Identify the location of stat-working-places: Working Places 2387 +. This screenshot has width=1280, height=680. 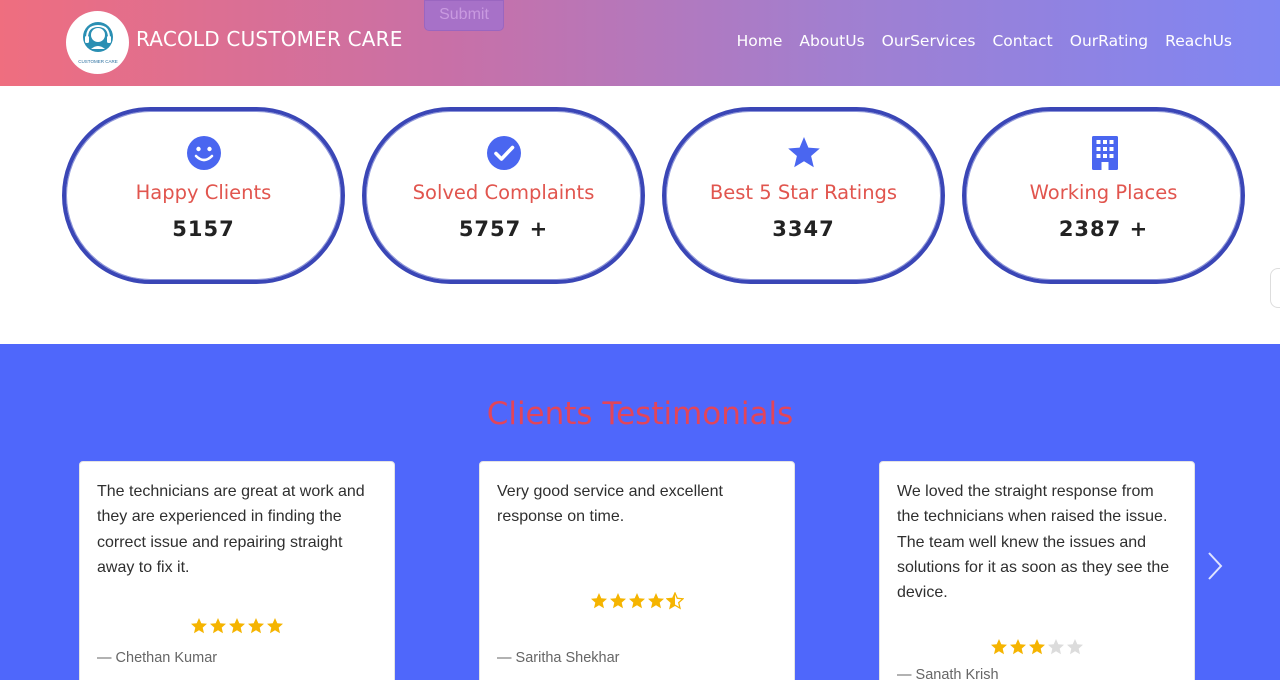
(1103, 195).